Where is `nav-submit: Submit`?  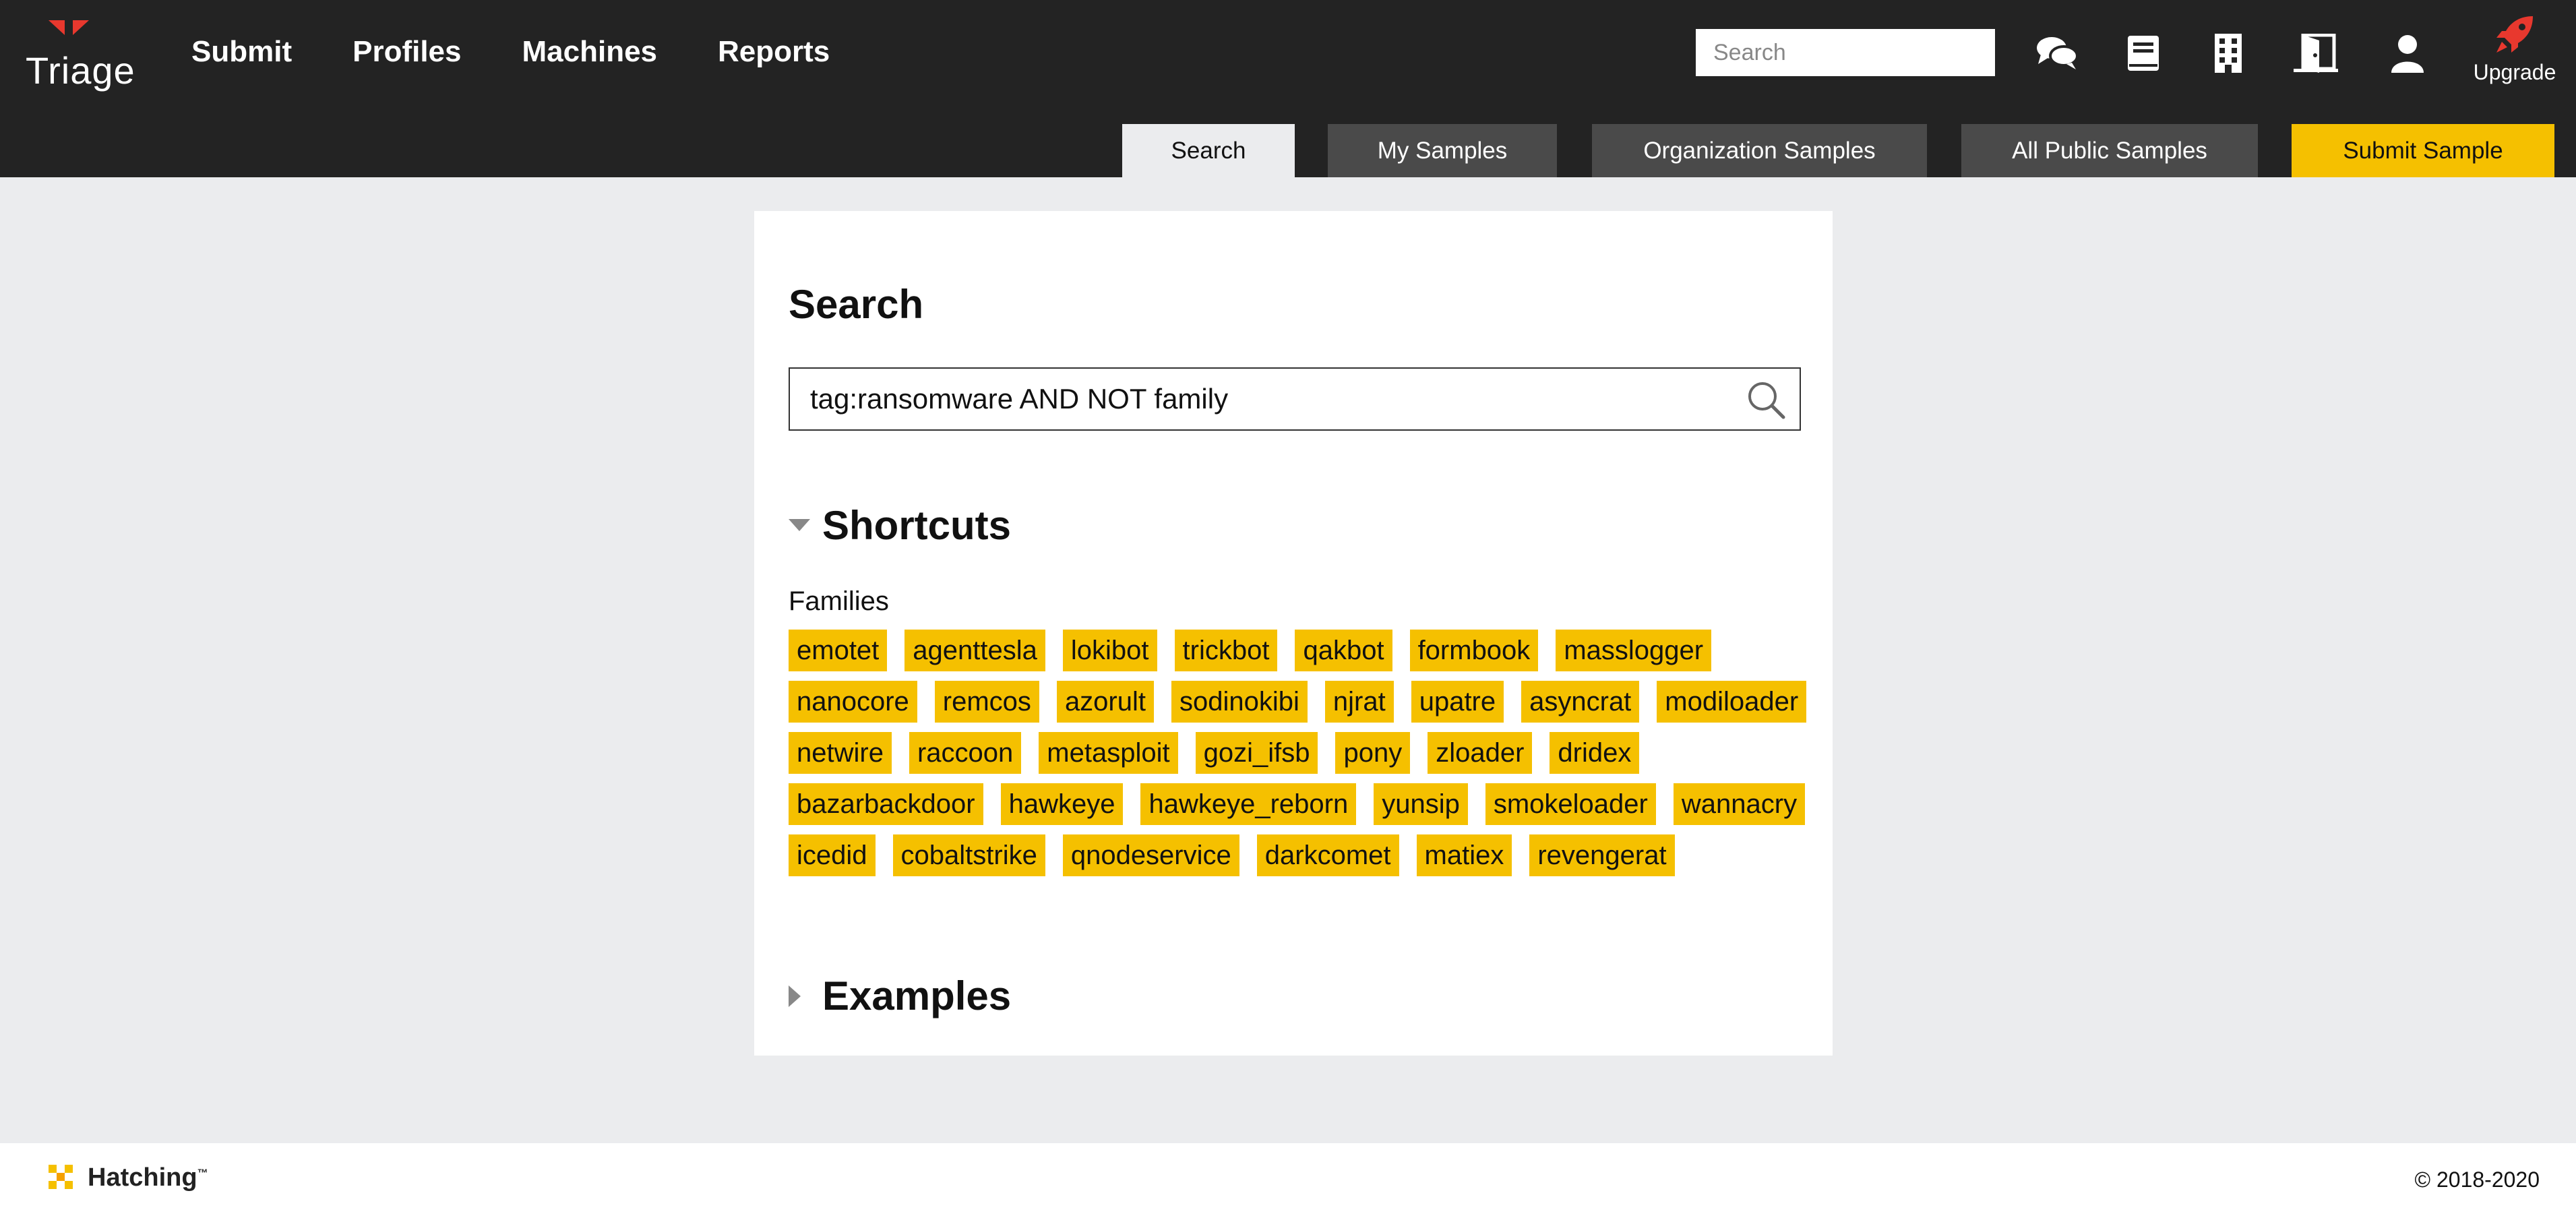 nav-submit: Submit is located at coordinates (242, 52).